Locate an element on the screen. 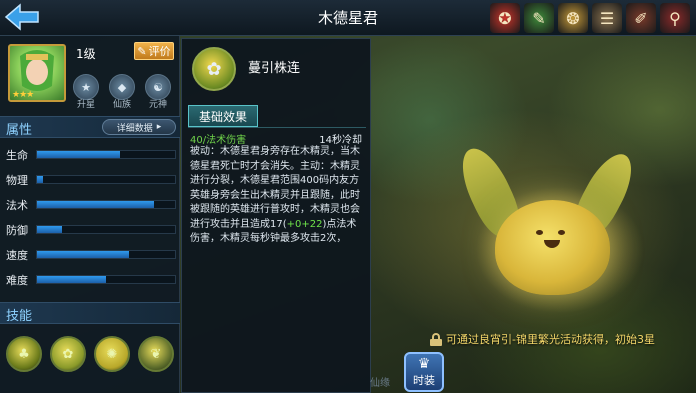 The height and width of the screenshot is (393, 696). skill-1-icon: ♣ is located at coordinates (24, 354).